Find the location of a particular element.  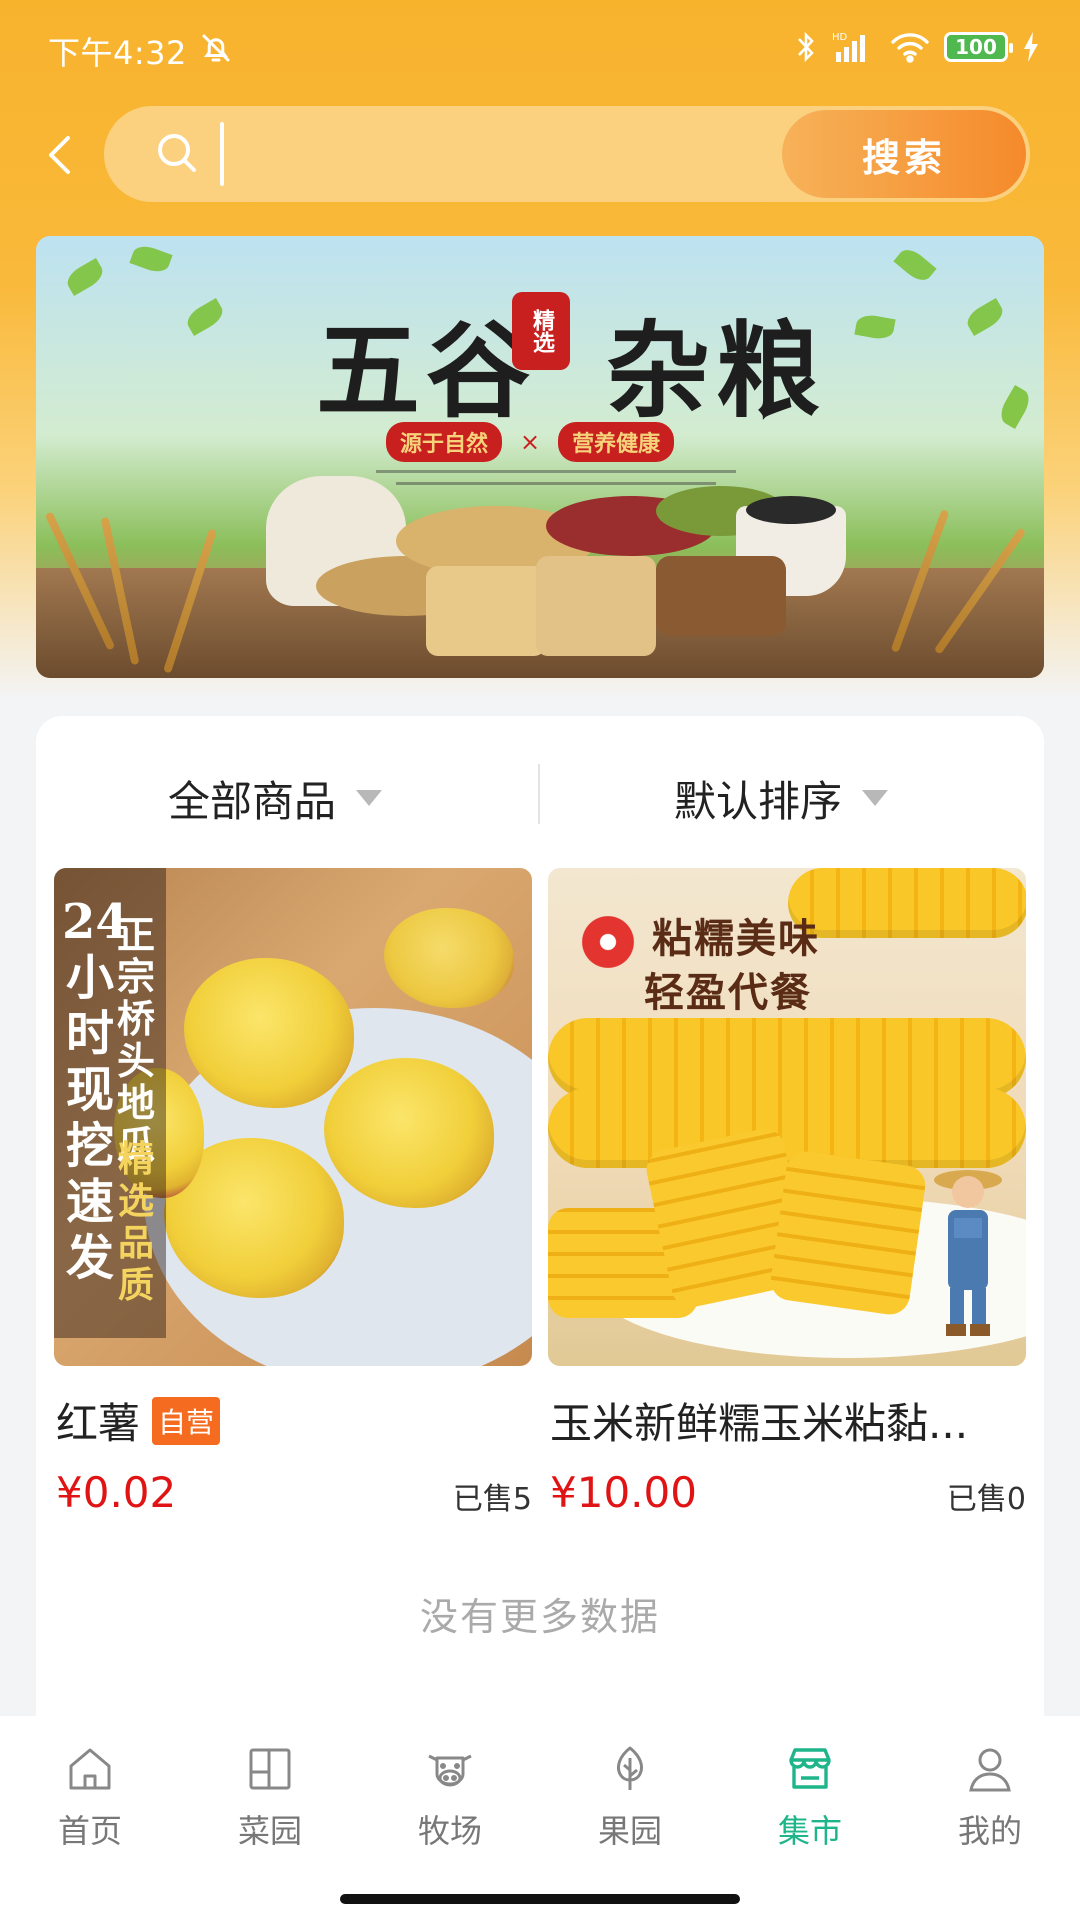

sort-filter: 默认排序 is located at coordinates (781, 798).